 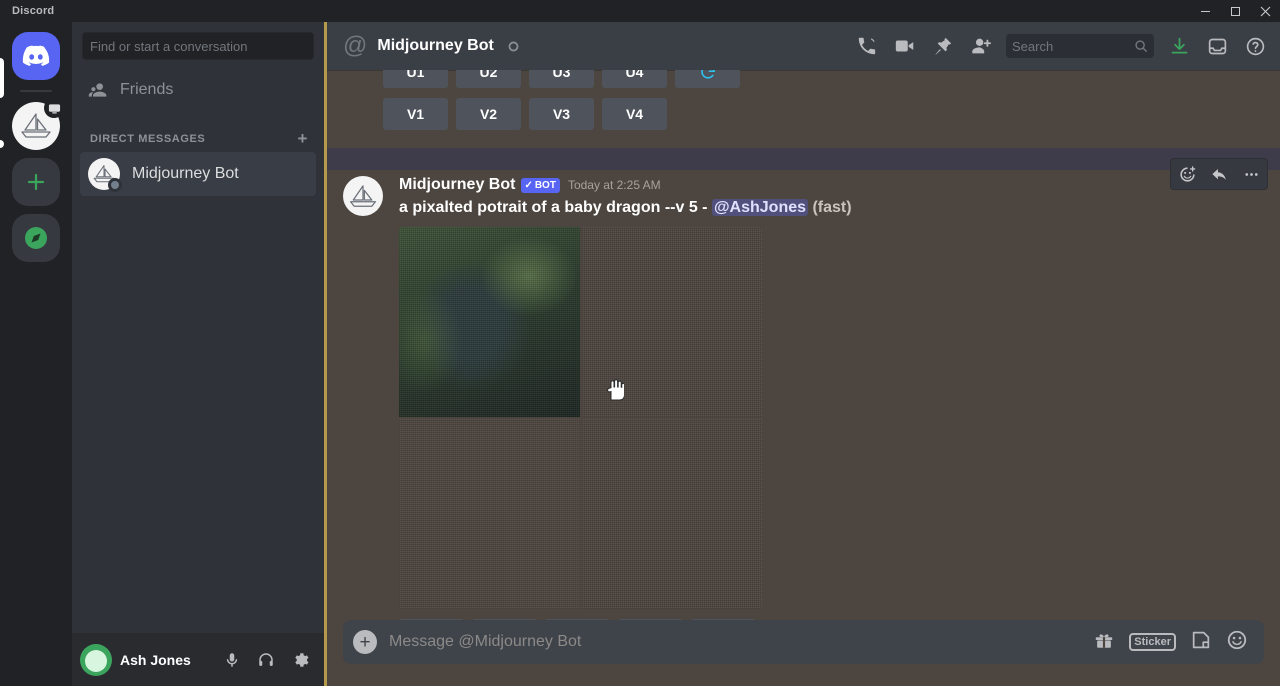 I want to click on sailboat-icon, so click(x=363, y=195).